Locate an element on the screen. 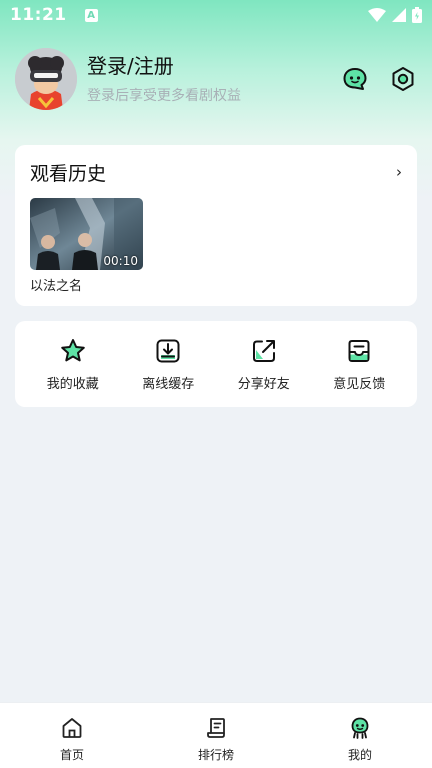 Image resolution: width=432 pixels, height=768 pixels. avatar is located at coordinates (46, 79).